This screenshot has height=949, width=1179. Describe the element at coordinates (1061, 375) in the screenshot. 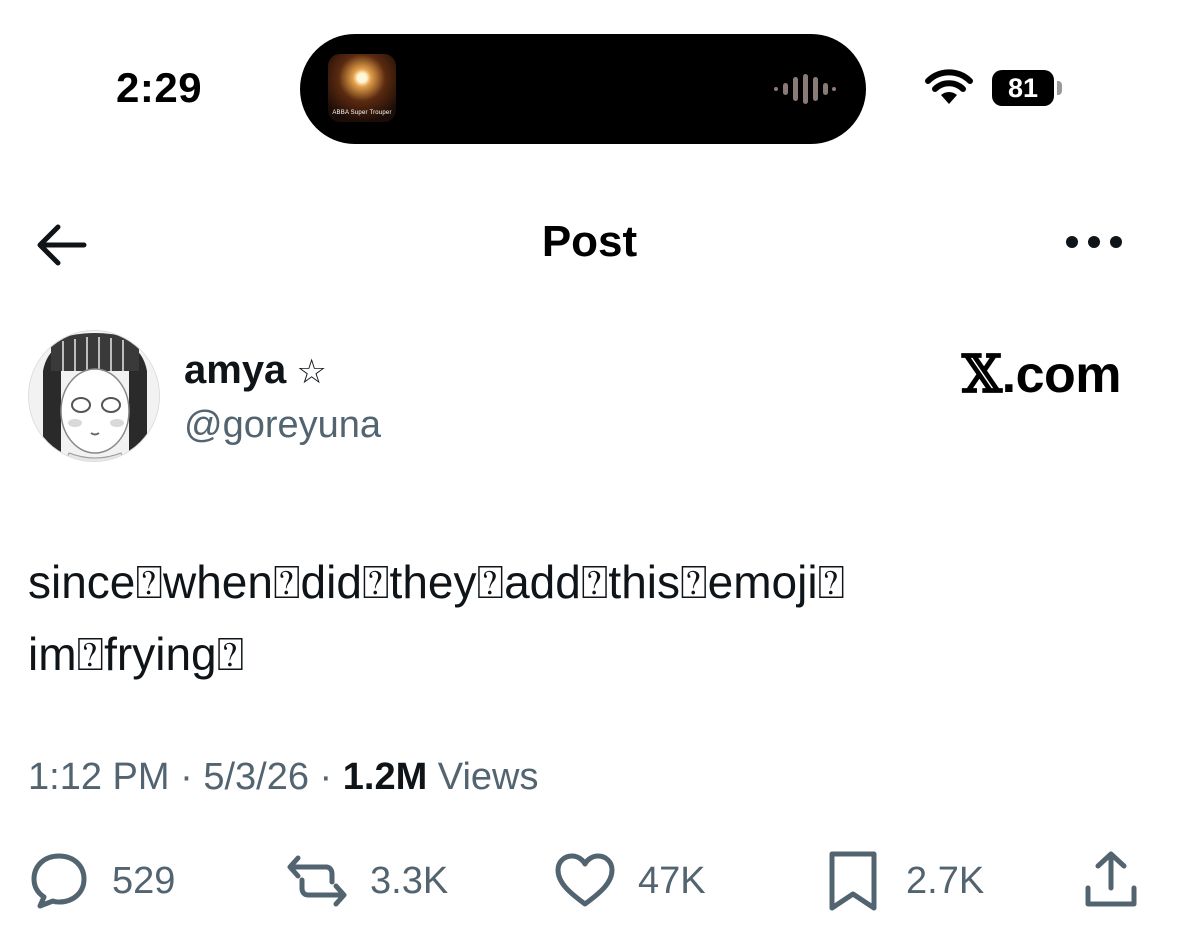

I see `watermark-suffix: .com` at that location.